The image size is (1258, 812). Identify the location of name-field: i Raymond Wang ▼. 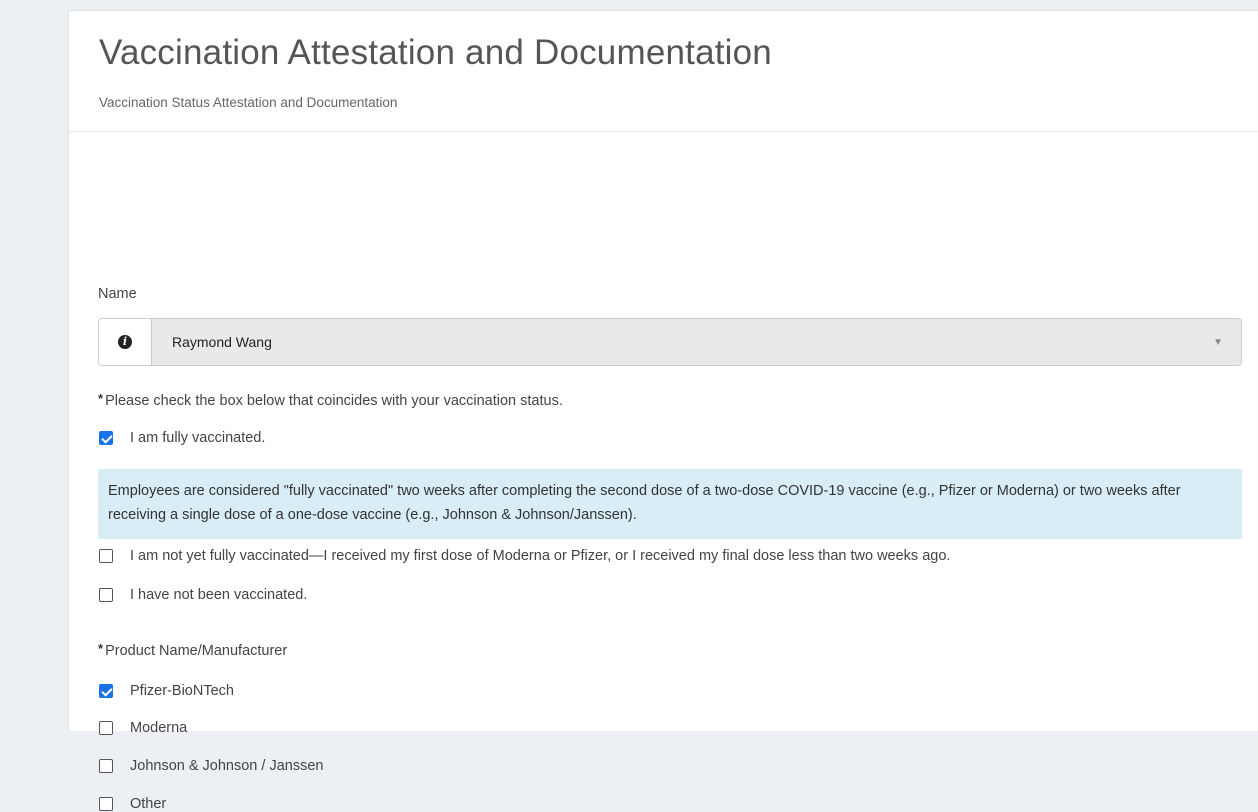
(670, 342).